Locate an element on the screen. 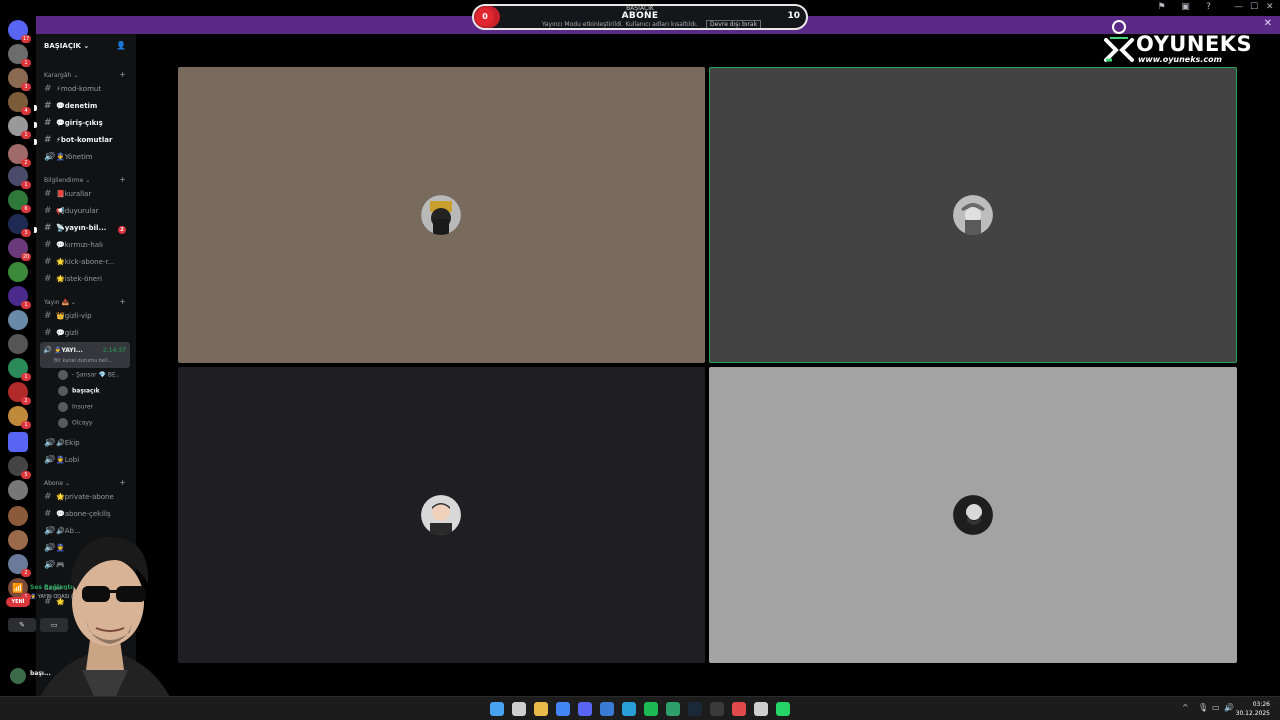 The width and height of the screenshot is (1280, 720). help-icon: ? is located at coordinates (1208, 7).